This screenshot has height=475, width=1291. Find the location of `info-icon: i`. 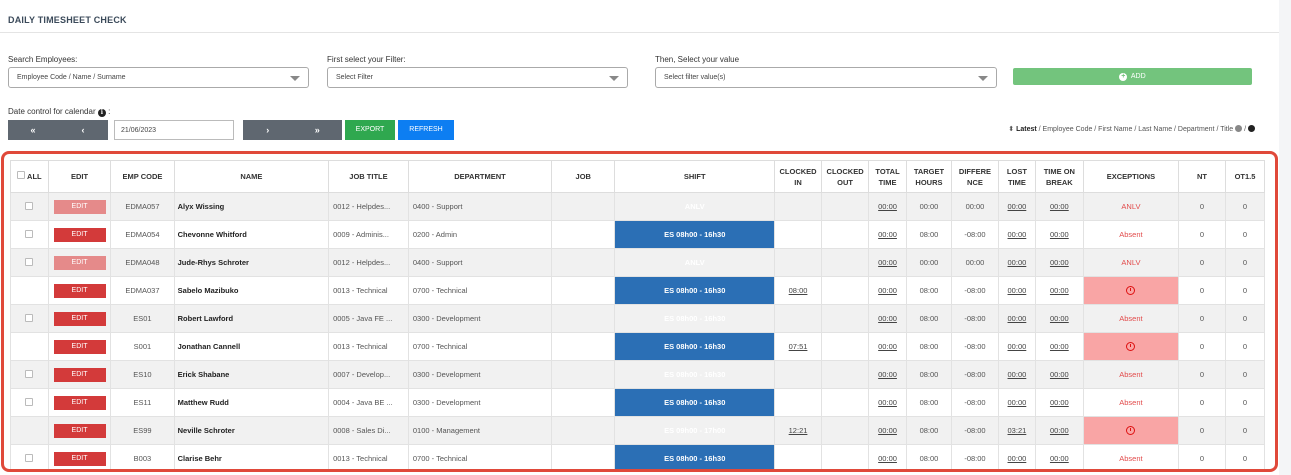

info-icon: i is located at coordinates (101, 113).